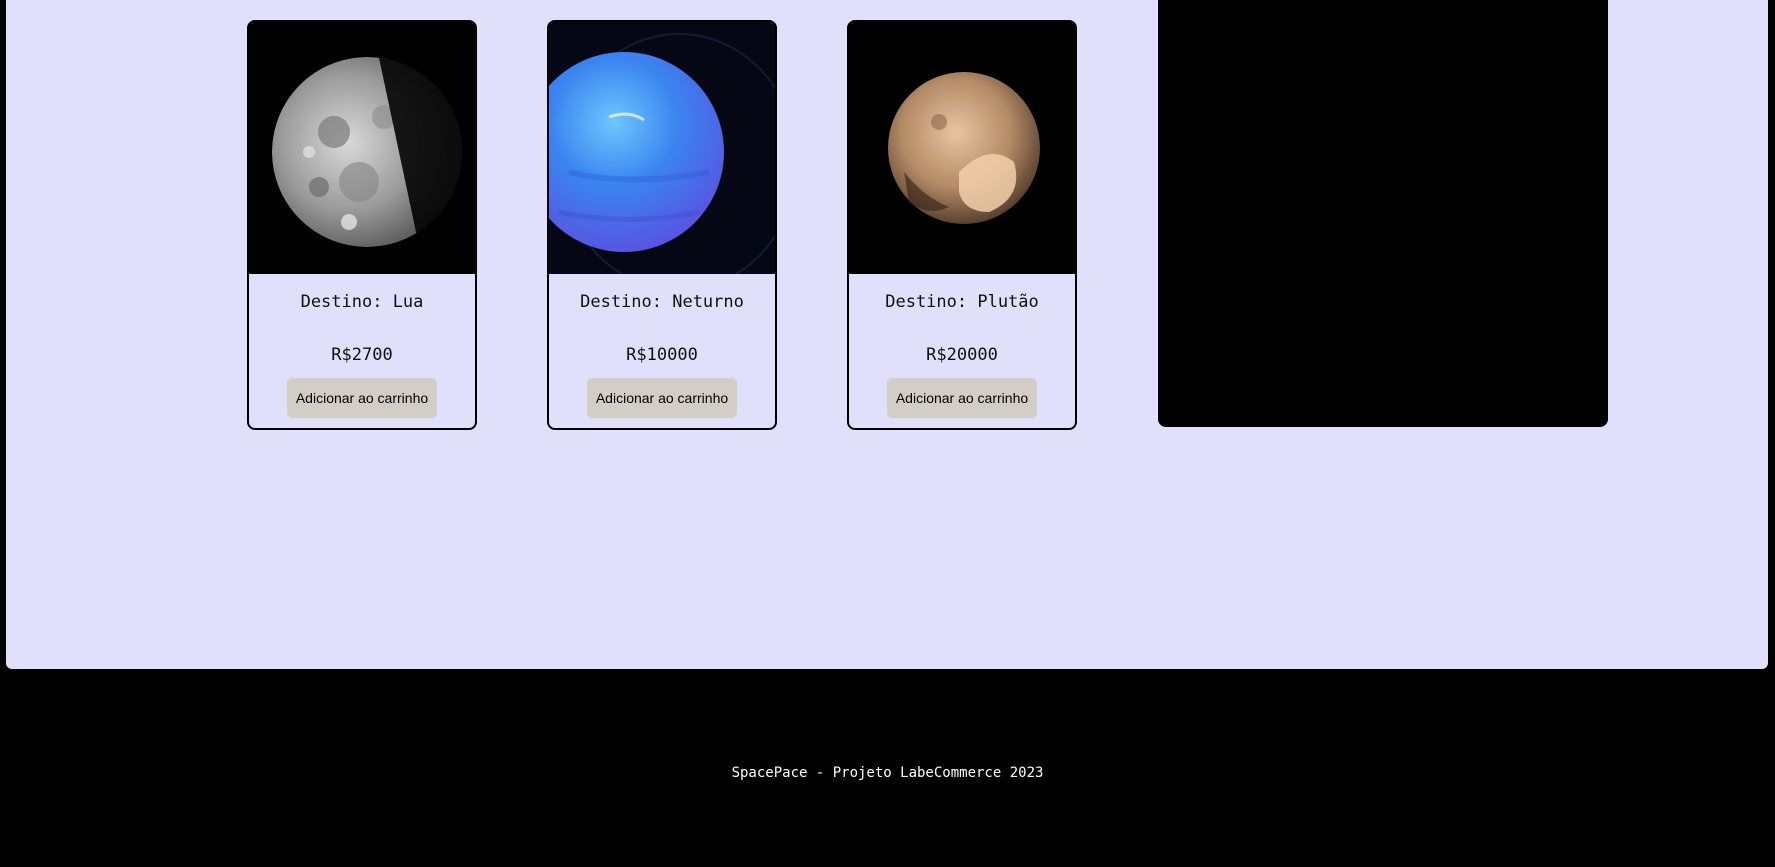 This screenshot has width=1775, height=867. Describe the element at coordinates (887, 773) in the screenshot. I see `footer-text: SpacePace - Projeto LabeCommerce 2023` at that location.